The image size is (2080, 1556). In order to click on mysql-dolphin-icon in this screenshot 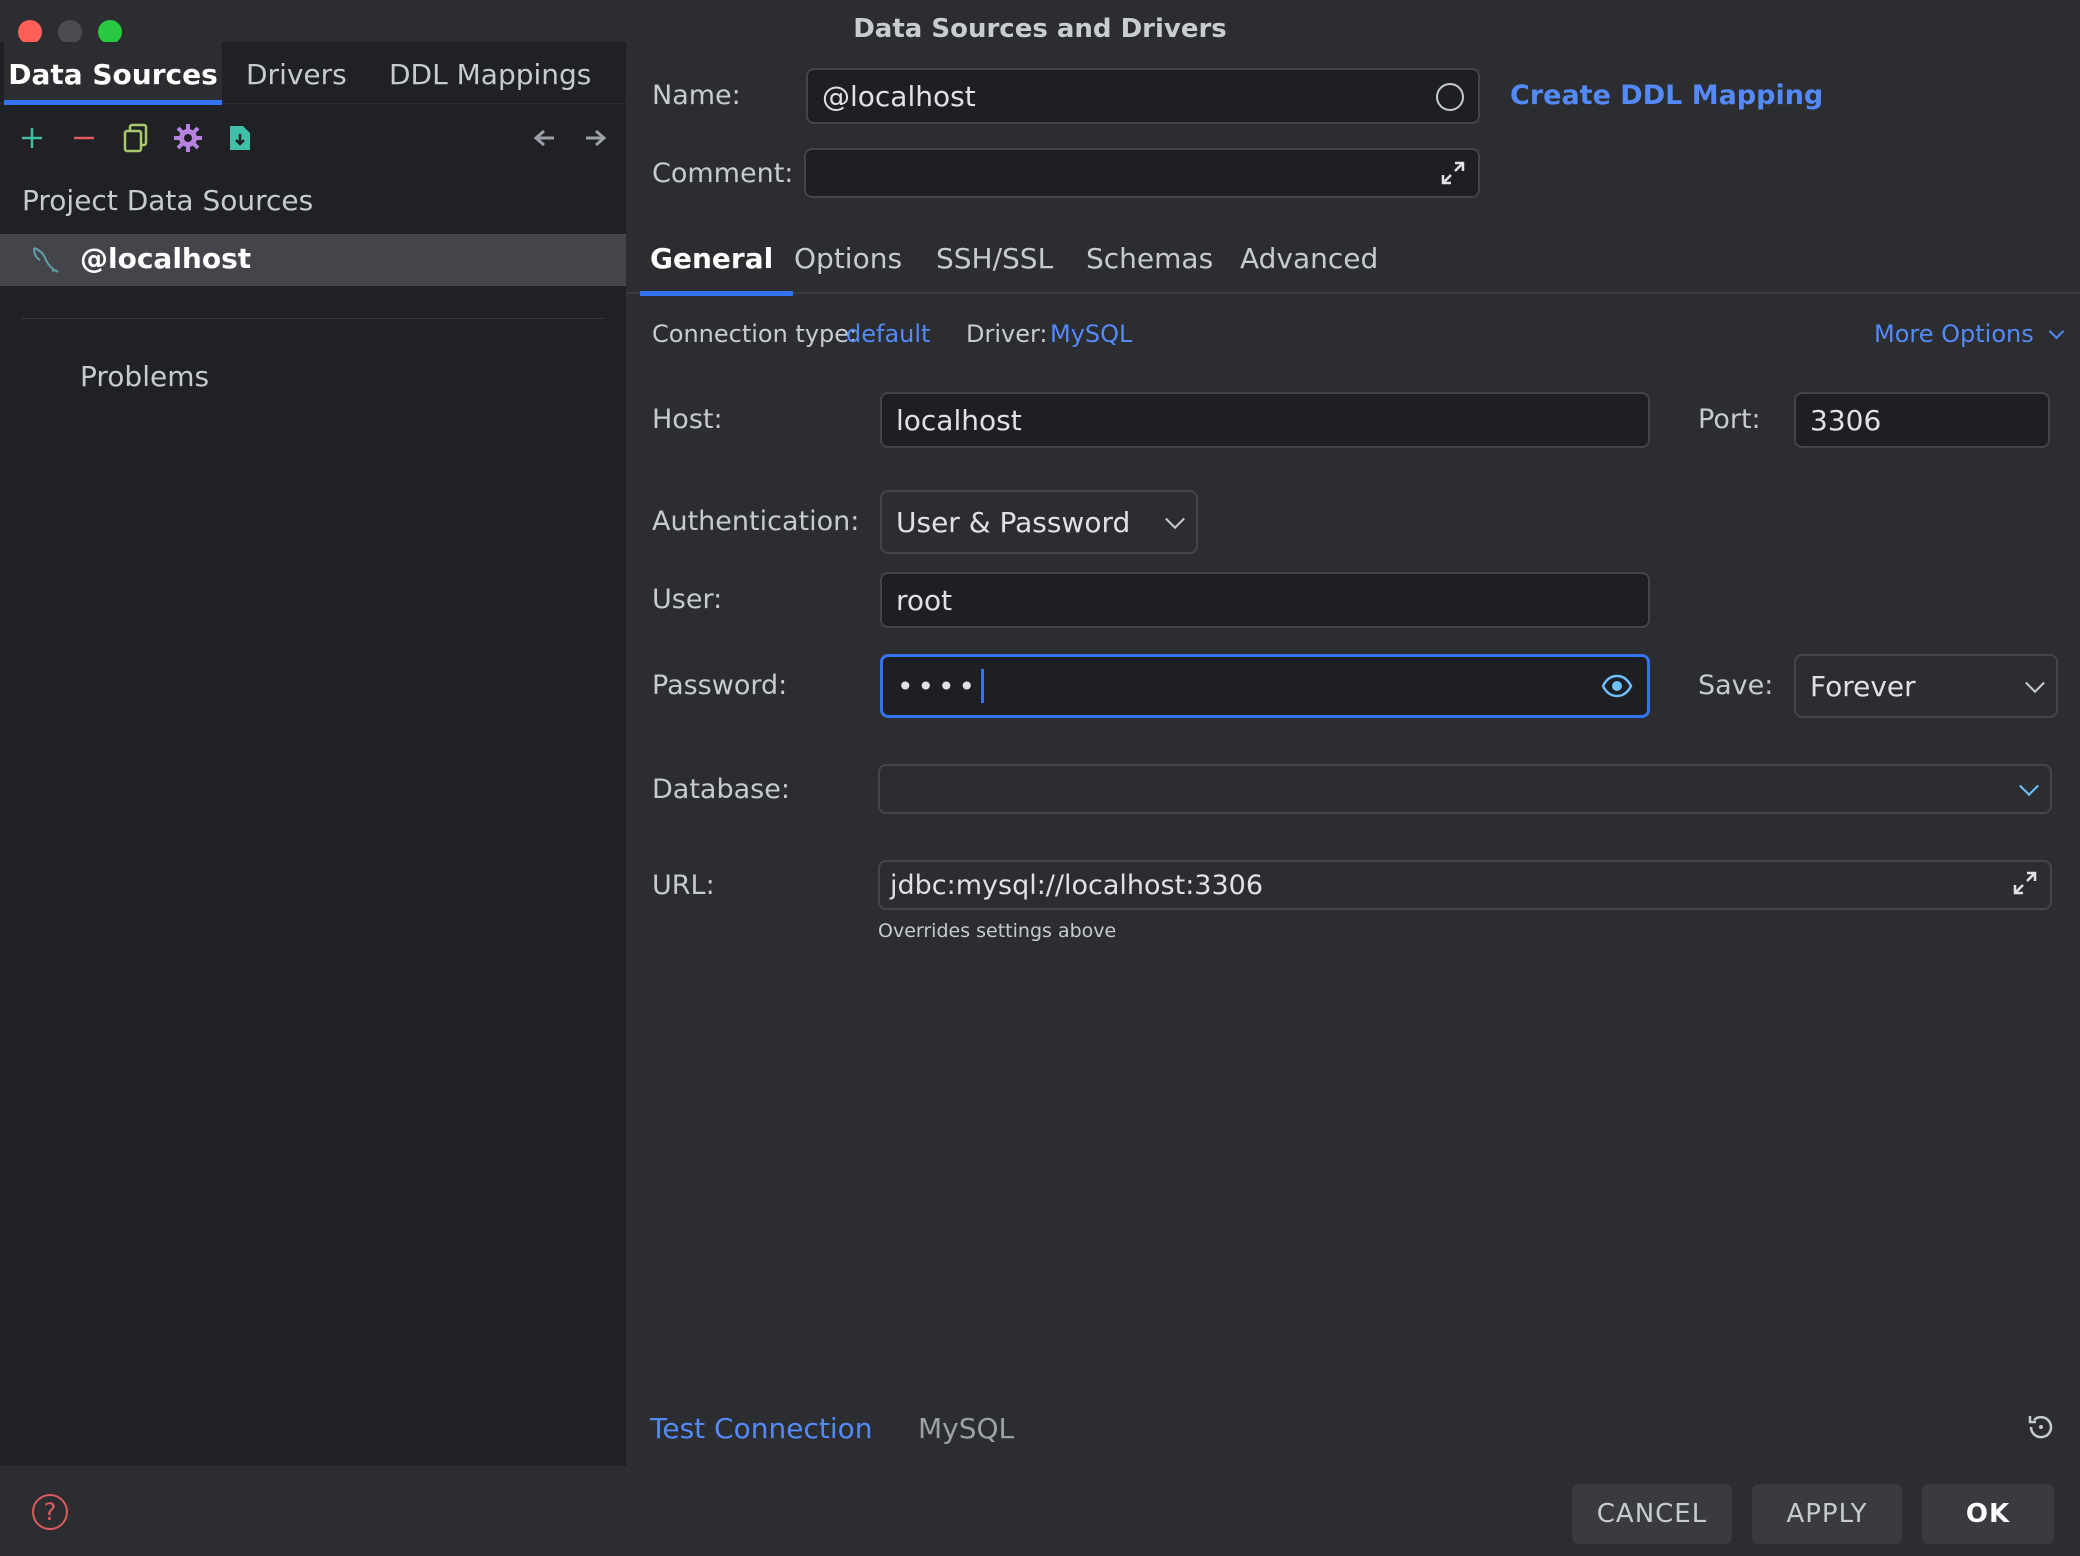, I will do `click(46, 260)`.